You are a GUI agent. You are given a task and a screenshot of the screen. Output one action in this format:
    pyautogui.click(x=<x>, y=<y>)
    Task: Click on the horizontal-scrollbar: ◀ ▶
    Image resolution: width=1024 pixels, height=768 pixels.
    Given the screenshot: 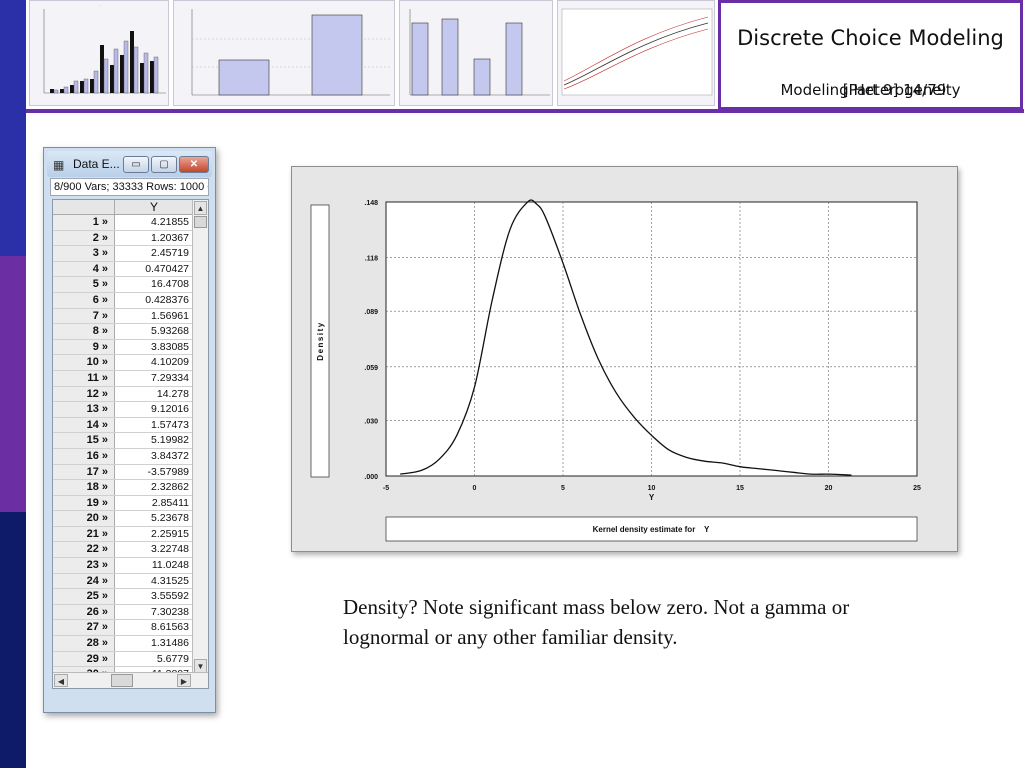 What is the action you would take?
    pyautogui.click(x=130, y=680)
    